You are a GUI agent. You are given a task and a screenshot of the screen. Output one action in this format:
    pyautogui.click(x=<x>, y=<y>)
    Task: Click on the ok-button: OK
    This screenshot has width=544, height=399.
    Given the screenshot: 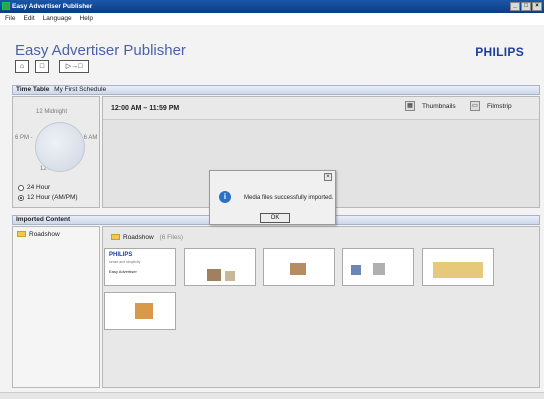 What is the action you would take?
    pyautogui.click(x=275, y=218)
    